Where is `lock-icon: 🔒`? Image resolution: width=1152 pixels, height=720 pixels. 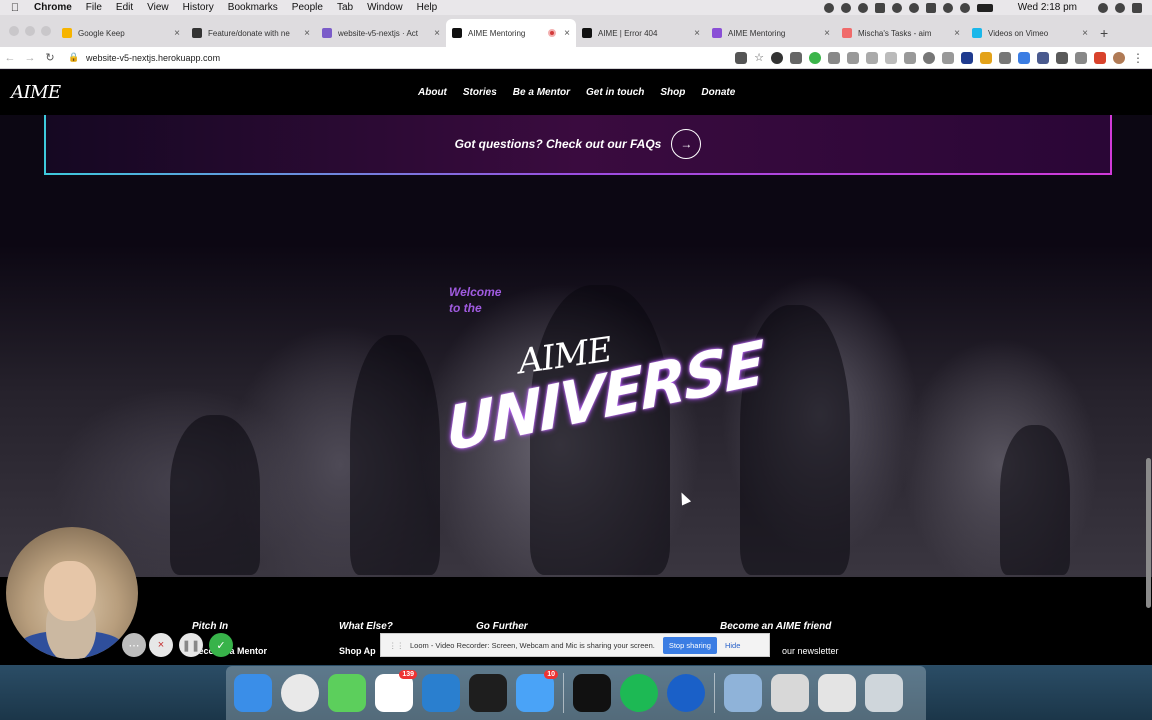 lock-icon: 🔒 is located at coordinates (74, 57).